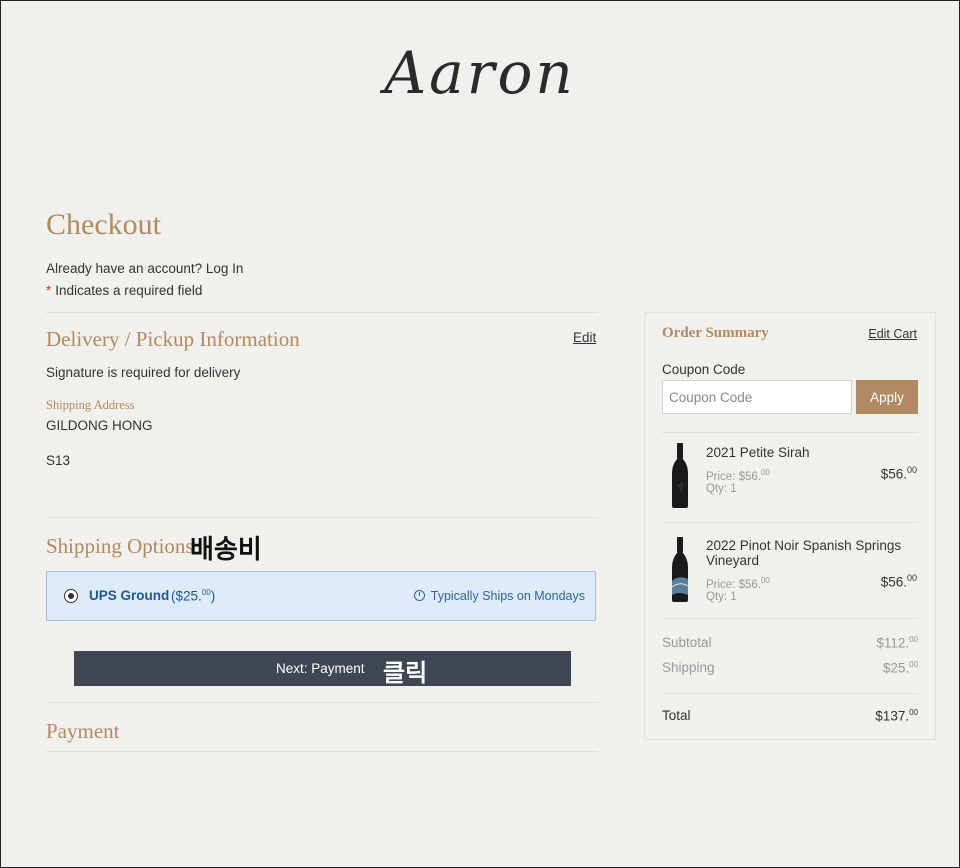 This screenshot has width=960, height=868. Describe the element at coordinates (405, 673) in the screenshot. I see `click-annotation: 클릭` at that location.